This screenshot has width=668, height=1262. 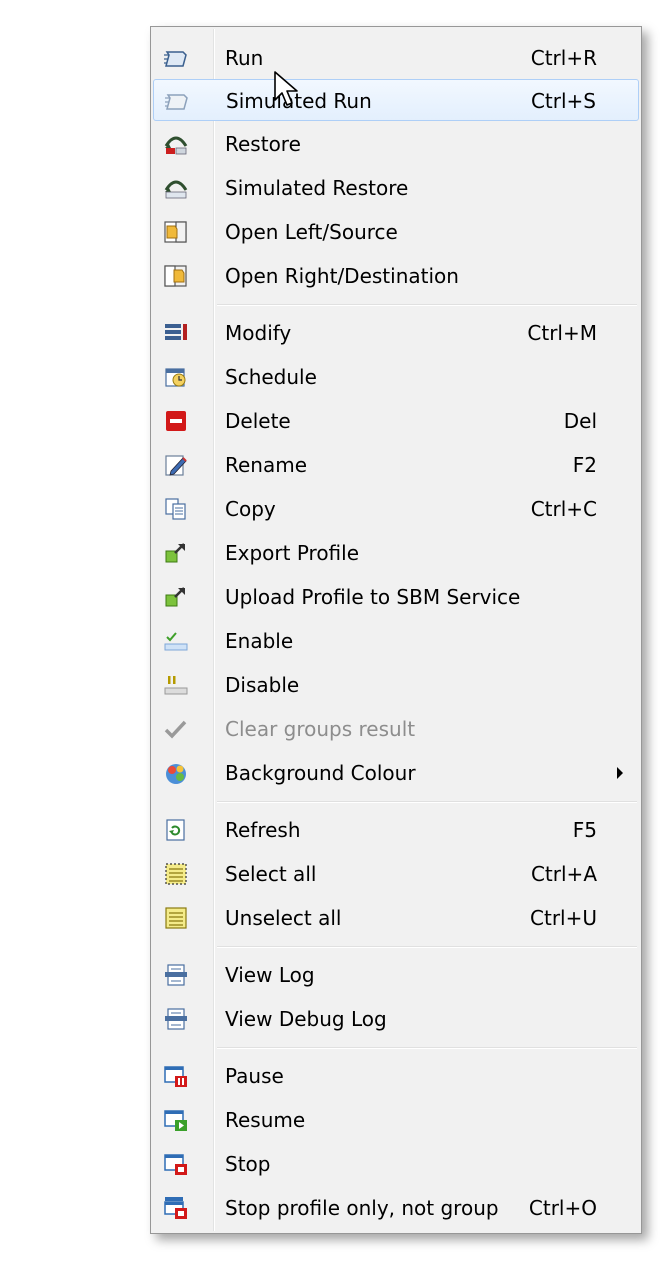 What do you see at coordinates (176, 188) in the screenshot?
I see `simulated-restore-icon` at bounding box center [176, 188].